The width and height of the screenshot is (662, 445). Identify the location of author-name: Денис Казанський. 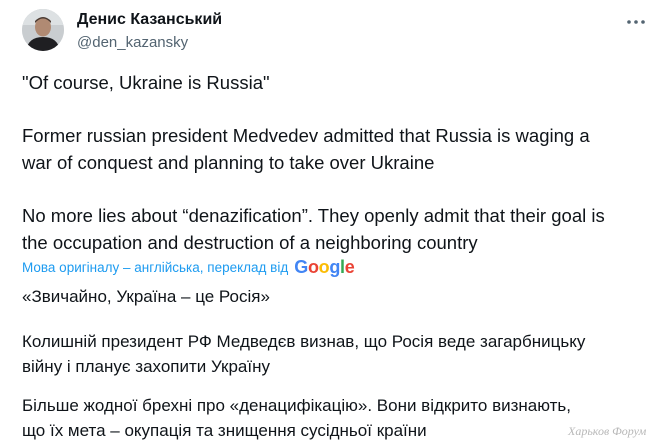
(149, 20).